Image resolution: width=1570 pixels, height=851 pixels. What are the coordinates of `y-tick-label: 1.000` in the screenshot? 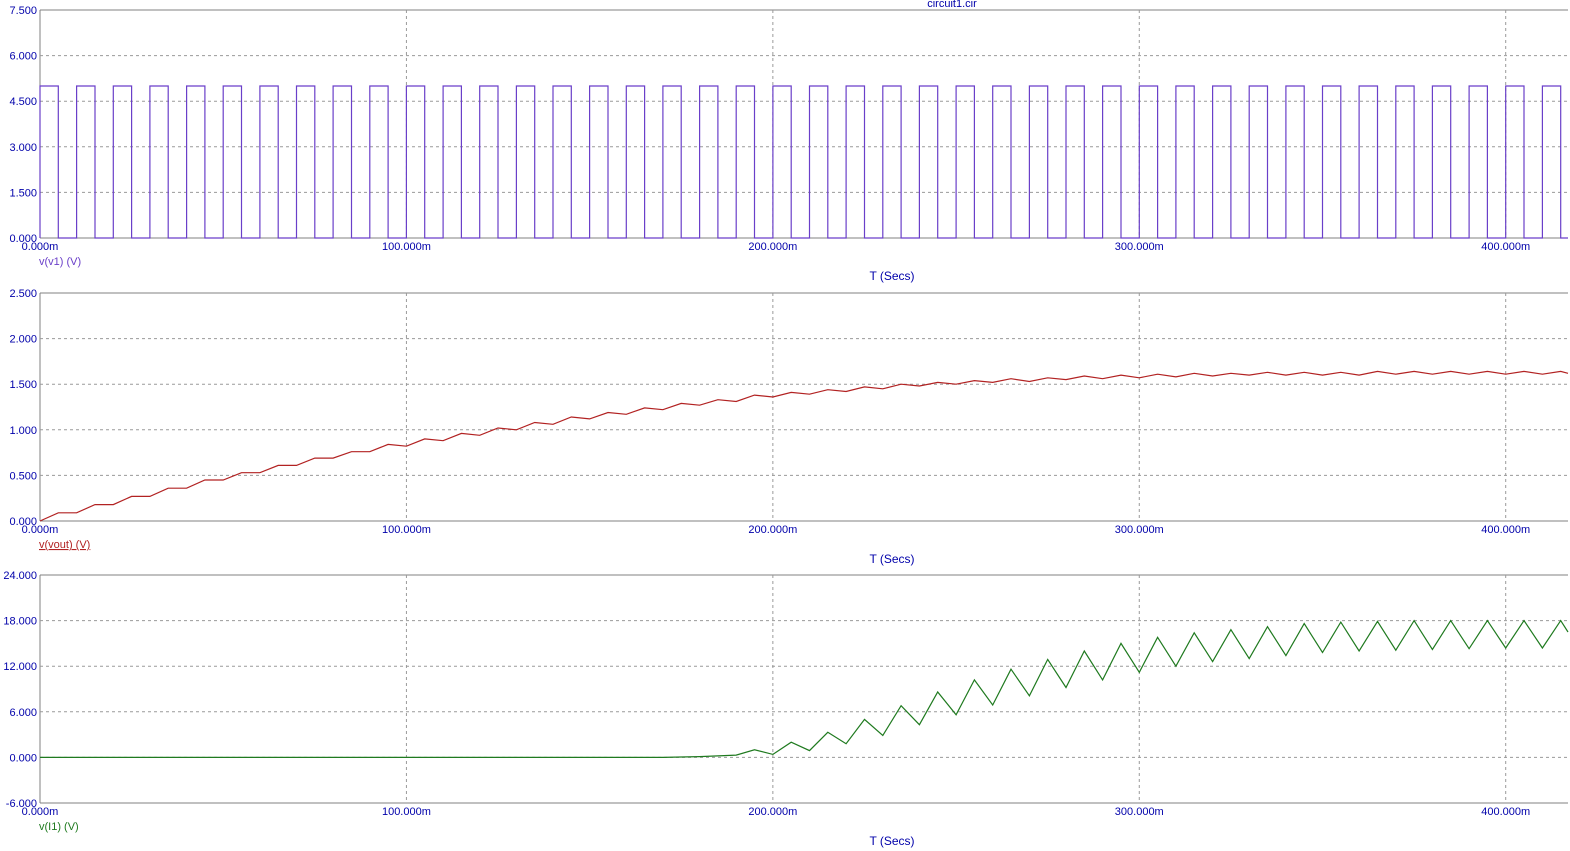 It's located at (23, 431).